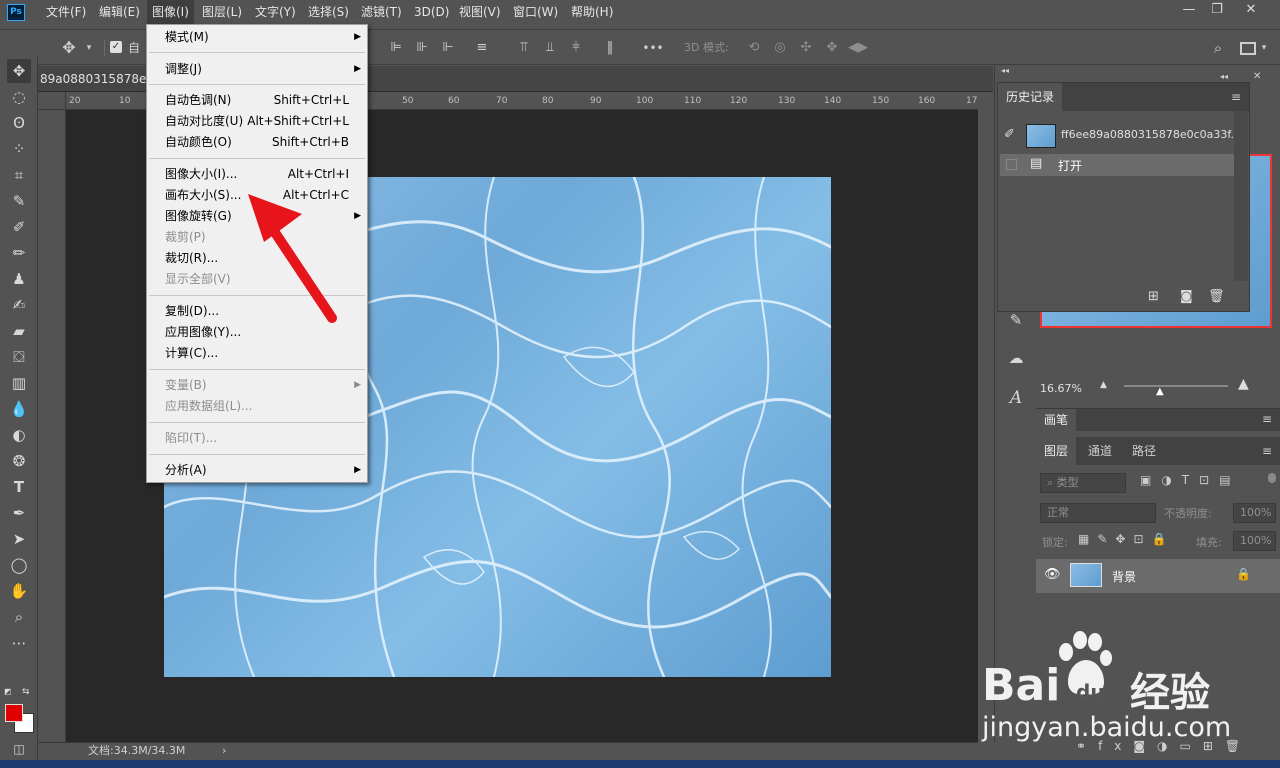 The height and width of the screenshot is (768, 1280). I want to click on menu-3d: 3D(D), so click(431, 12).